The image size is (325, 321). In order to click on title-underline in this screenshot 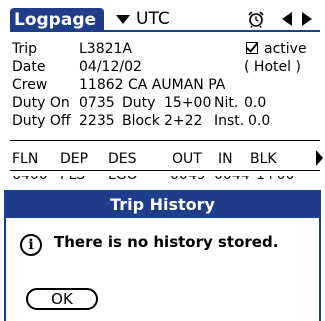, I will do `click(165, 31)`.